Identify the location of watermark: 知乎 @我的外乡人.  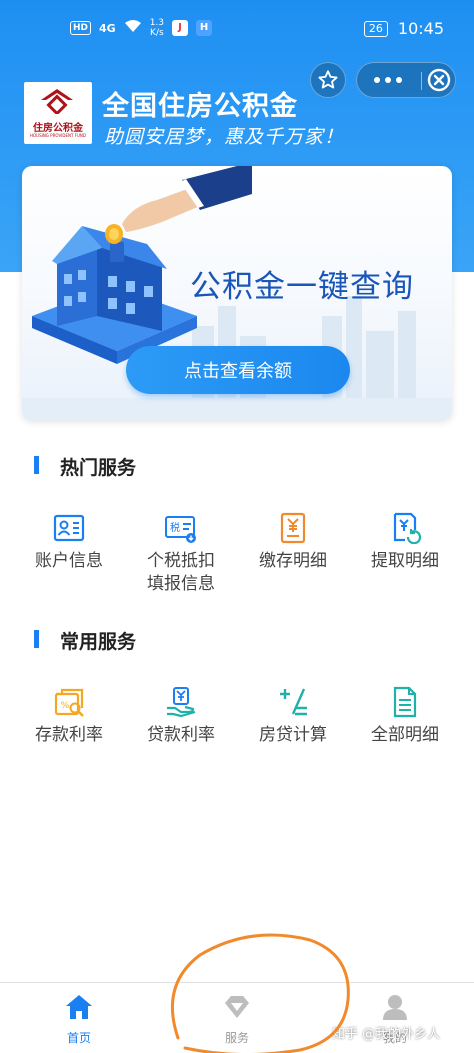
(386, 1034).